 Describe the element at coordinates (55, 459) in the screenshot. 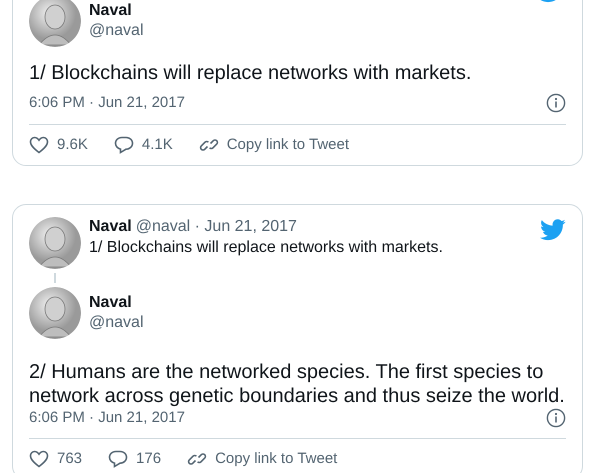

I see `like-button: 763` at that location.